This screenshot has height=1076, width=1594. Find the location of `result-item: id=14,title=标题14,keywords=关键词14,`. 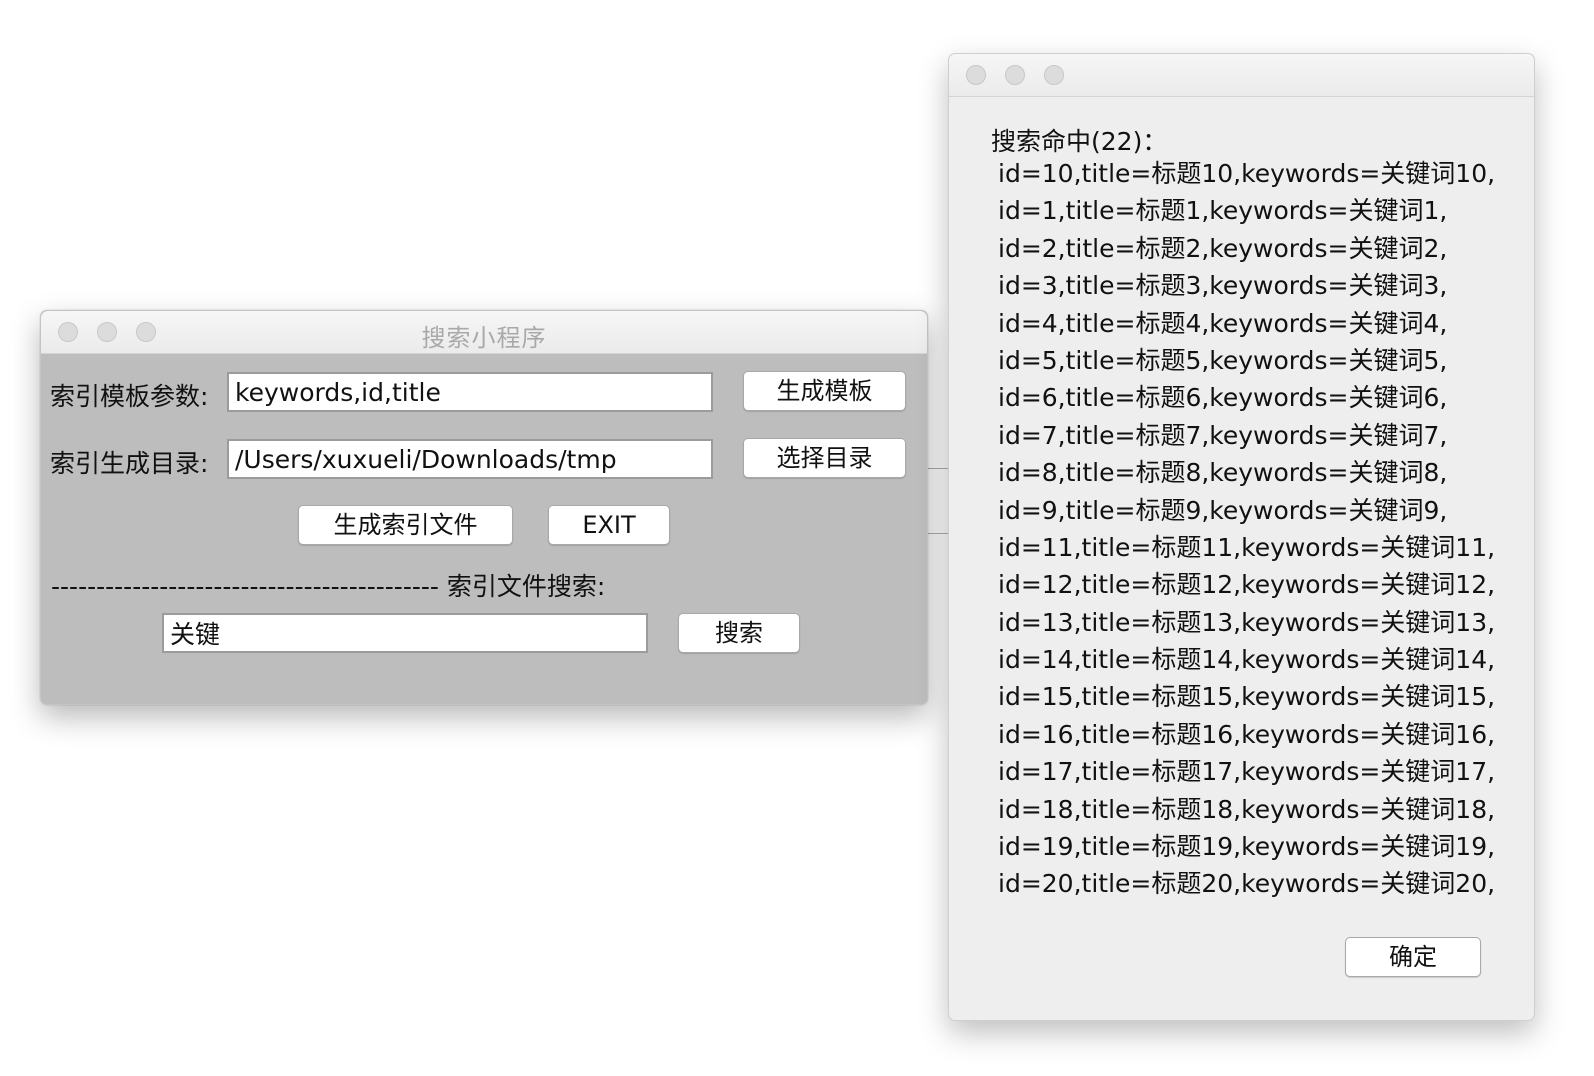

result-item: id=14,title=标题14,keywords=关键词14, is located at coordinates (1247, 660).